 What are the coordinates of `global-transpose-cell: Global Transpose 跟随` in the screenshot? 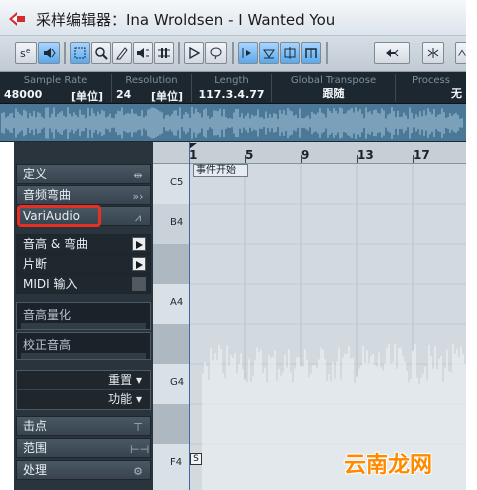 It's located at (334, 88).